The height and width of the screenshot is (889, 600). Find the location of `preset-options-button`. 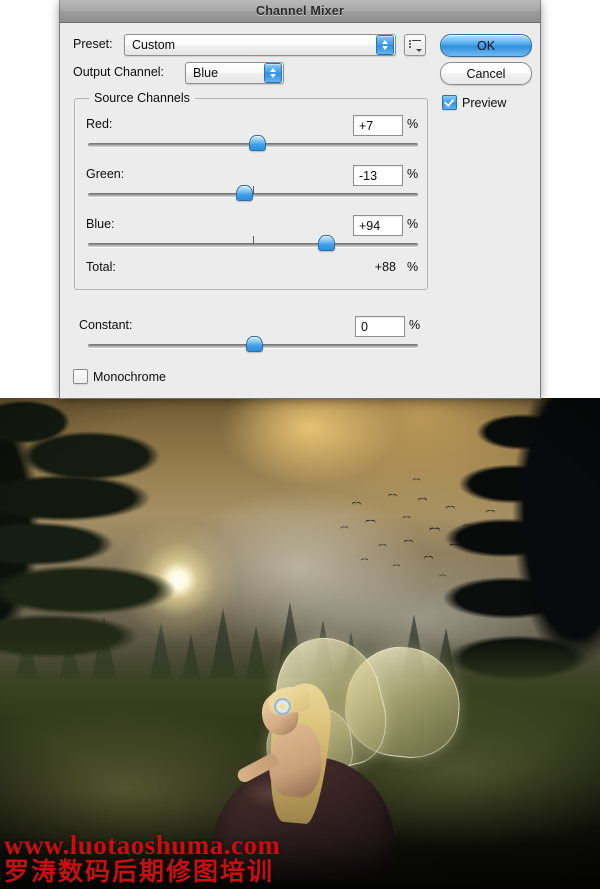

preset-options-button is located at coordinates (415, 45).